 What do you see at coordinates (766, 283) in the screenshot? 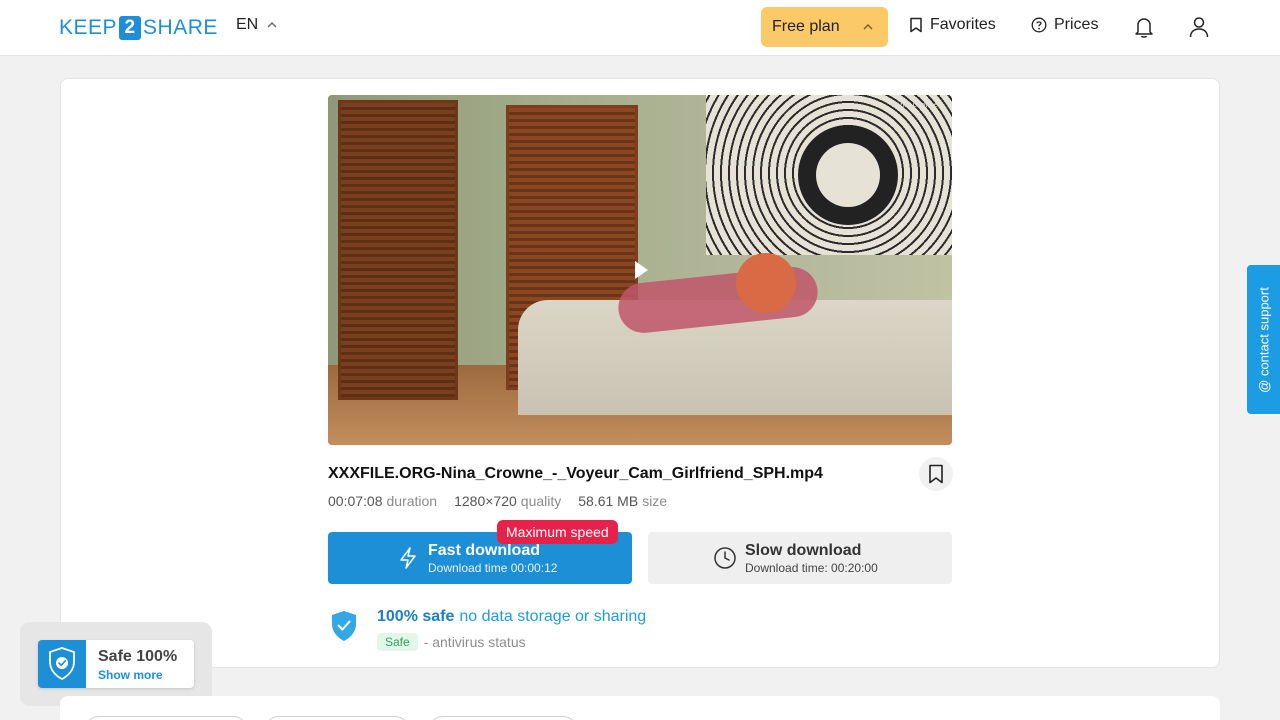
I see `video-frame-head` at bounding box center [766, 283].